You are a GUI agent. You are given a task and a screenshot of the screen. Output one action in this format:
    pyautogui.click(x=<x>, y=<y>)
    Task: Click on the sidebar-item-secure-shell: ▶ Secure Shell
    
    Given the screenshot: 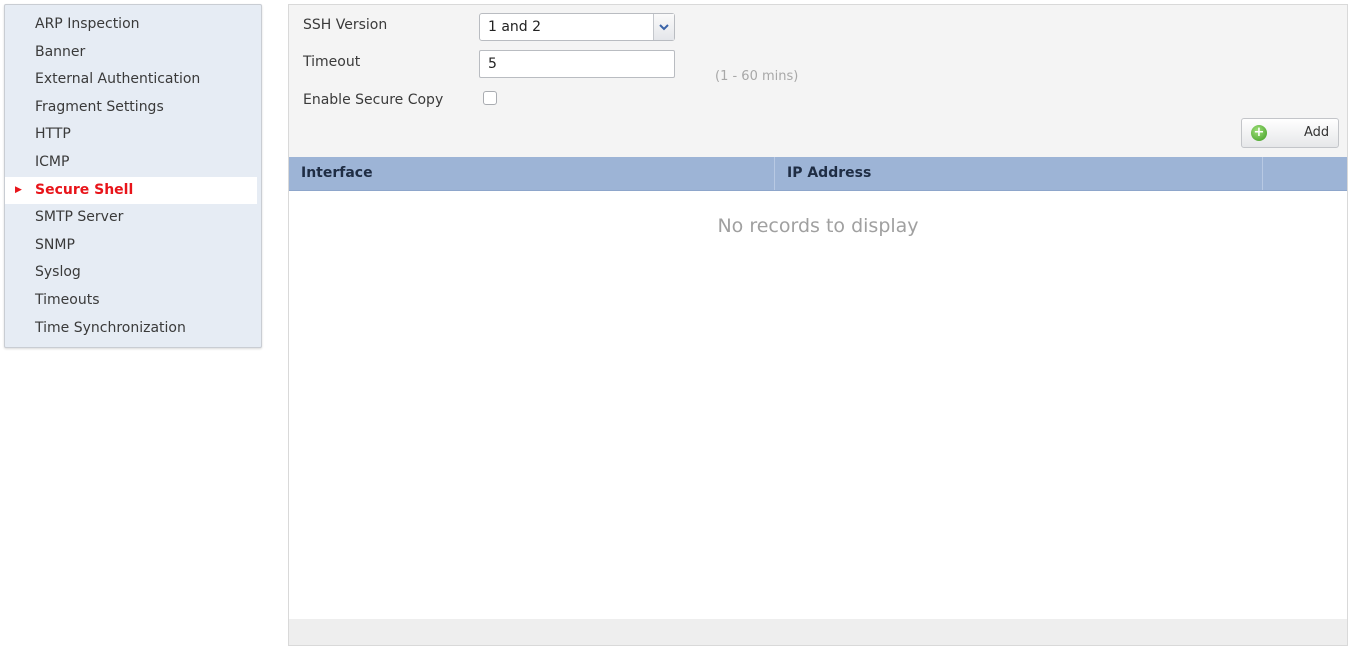 What is the action you would take?
    pyautogui.click(x=131, y=190)
    